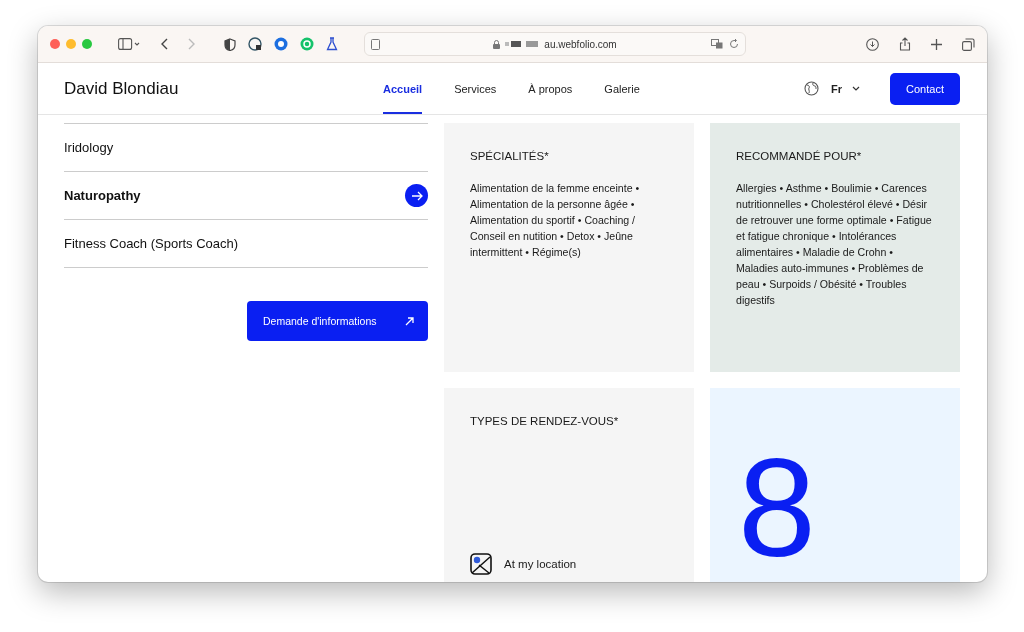 This screenshot has width=1024, height=632. Describe the element at coordinates (164, 44) in the screenshot. I see `back-icon` at that location.